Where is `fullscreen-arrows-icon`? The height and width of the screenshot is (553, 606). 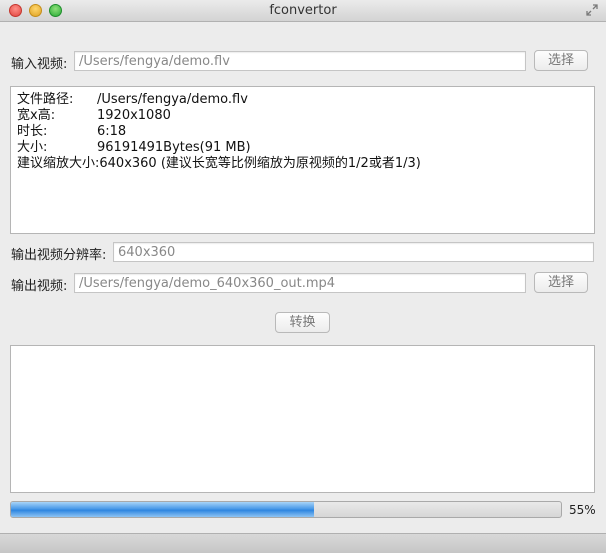 fullscreen-arrows-icon is located at coordinates (592, 10).